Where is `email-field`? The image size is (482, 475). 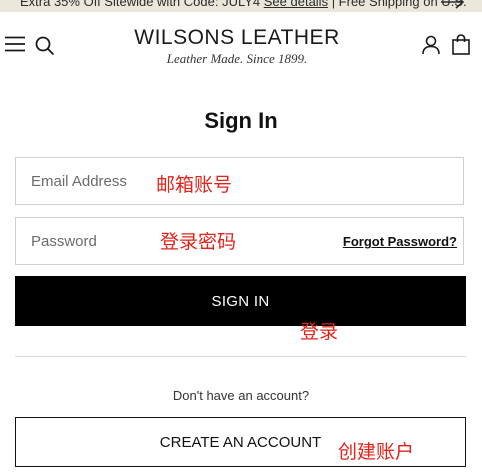
email-field is located at coordinates (239, 181).